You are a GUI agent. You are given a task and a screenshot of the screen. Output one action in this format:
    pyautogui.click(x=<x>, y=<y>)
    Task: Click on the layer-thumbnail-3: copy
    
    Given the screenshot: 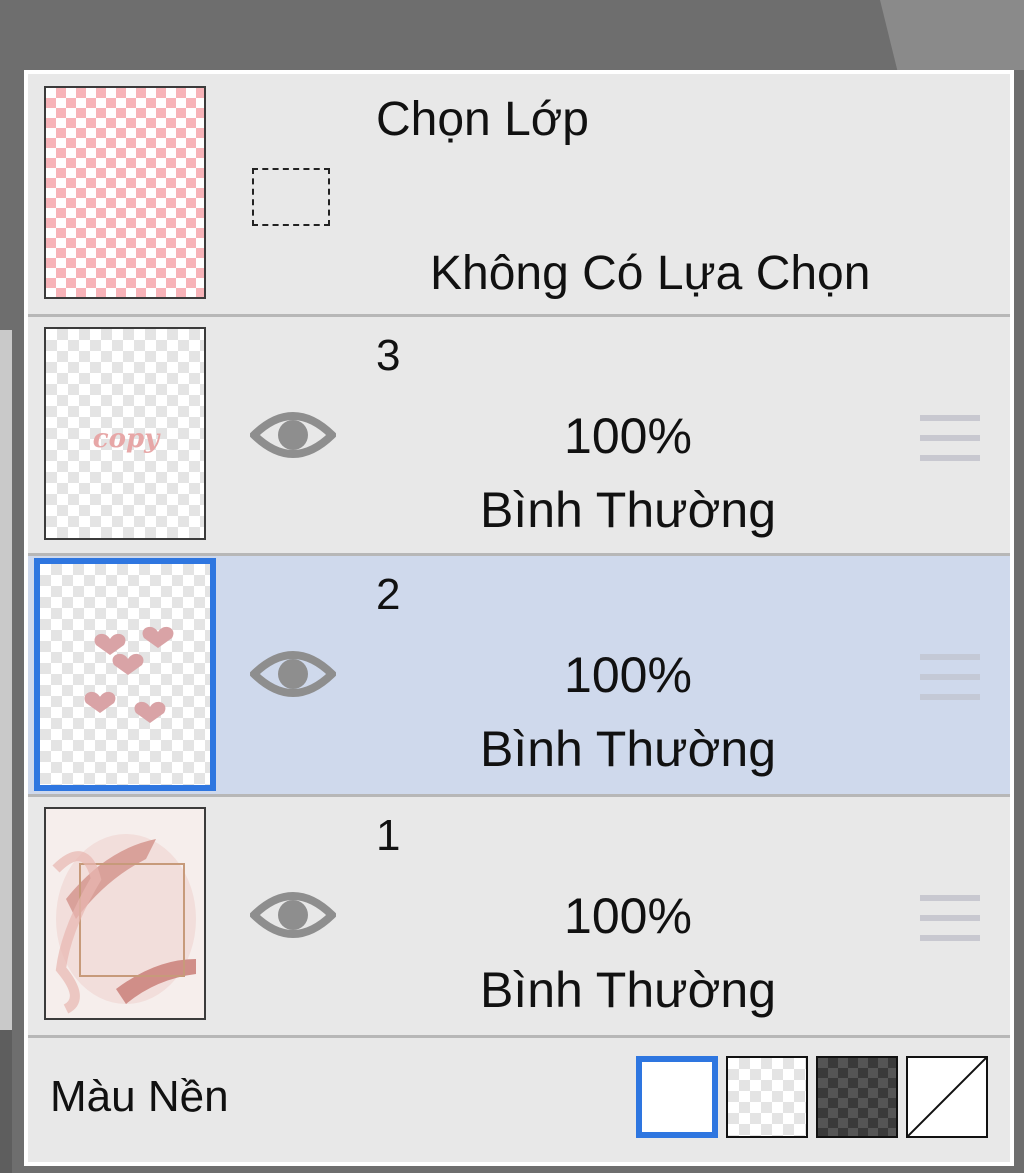 What is the action you would take?
    pyautogui.click(x=125, y=433)
    